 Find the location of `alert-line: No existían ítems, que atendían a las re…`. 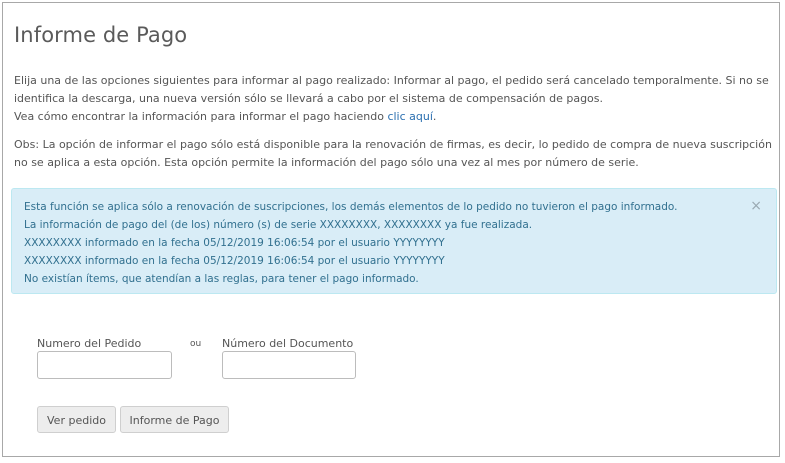

alert-line: No existían ítems, que atendían a las re… is located at coordinates (221, 279).